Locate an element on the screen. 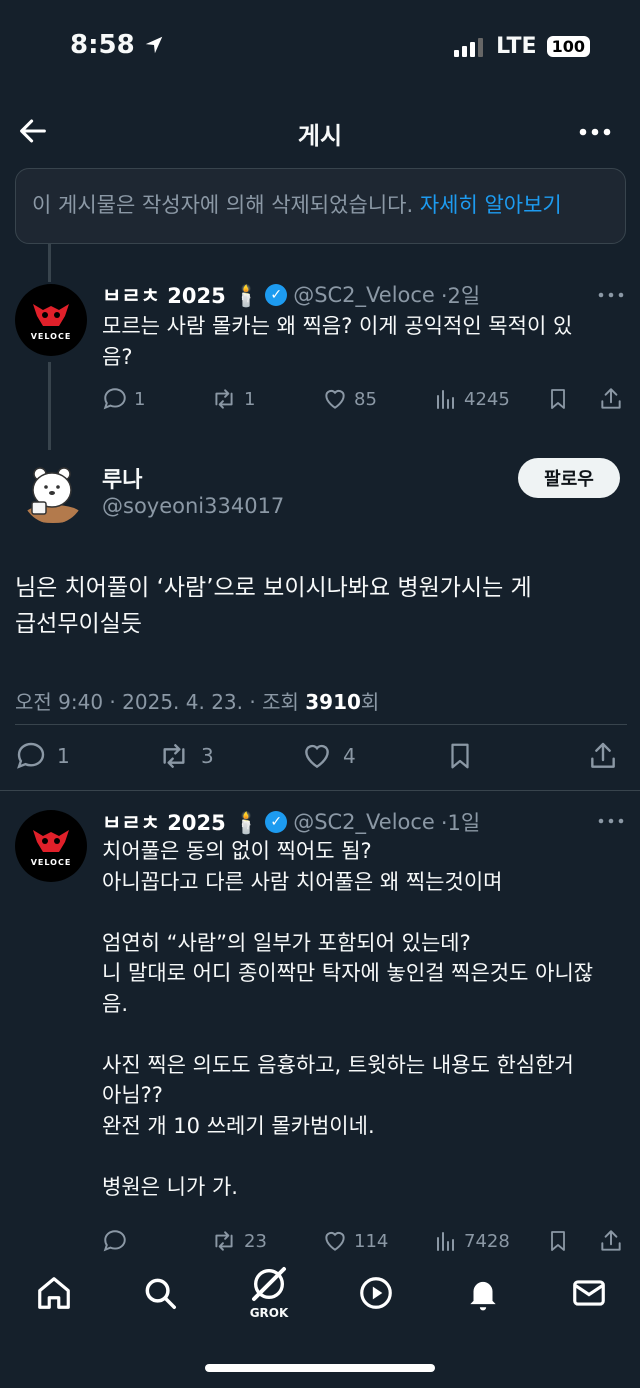 The image size is (640, 1388). main-post-handle: @soyeoni334017 is located at coordinates (193, 506).